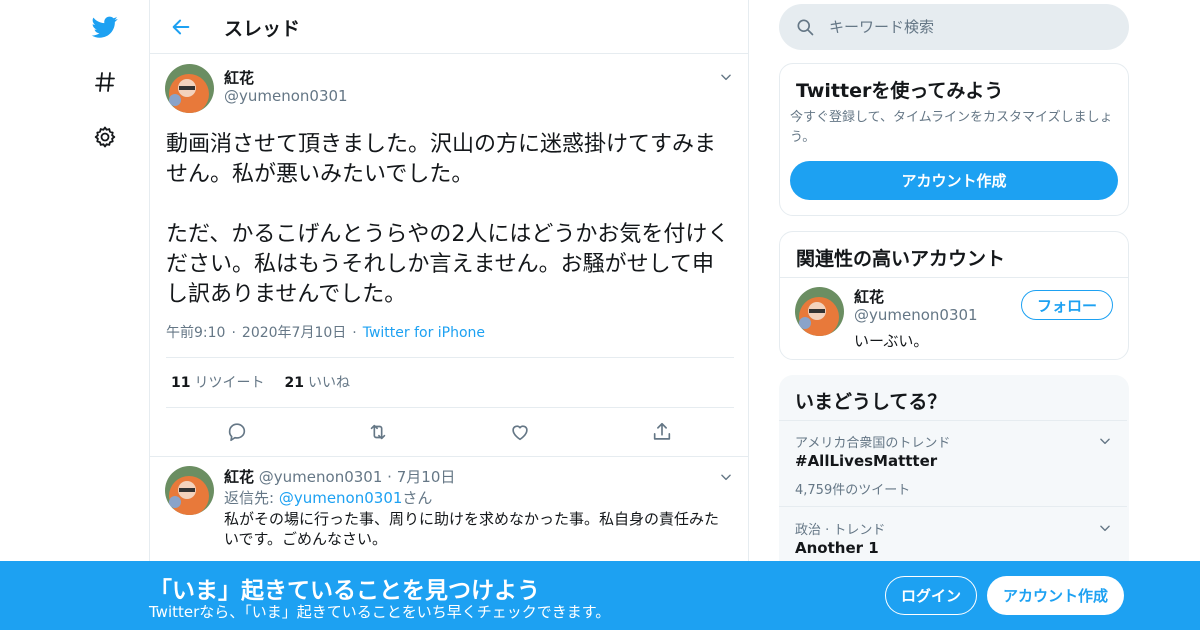 This screenshot has width=1200, height=630. What do you see at coordinates (239, 77) in the screenshot?
I see `author-name: 紅花` at bounding box center [239, 77].